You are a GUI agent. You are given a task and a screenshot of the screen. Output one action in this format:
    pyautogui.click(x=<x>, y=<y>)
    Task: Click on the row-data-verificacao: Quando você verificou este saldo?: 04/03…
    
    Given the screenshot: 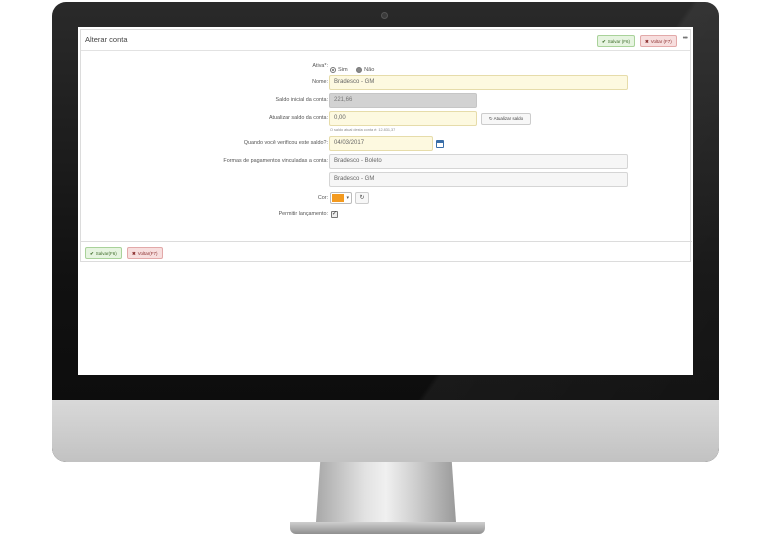 What is the action you would take?
    pyautogui.click(x=386, y=144)
    